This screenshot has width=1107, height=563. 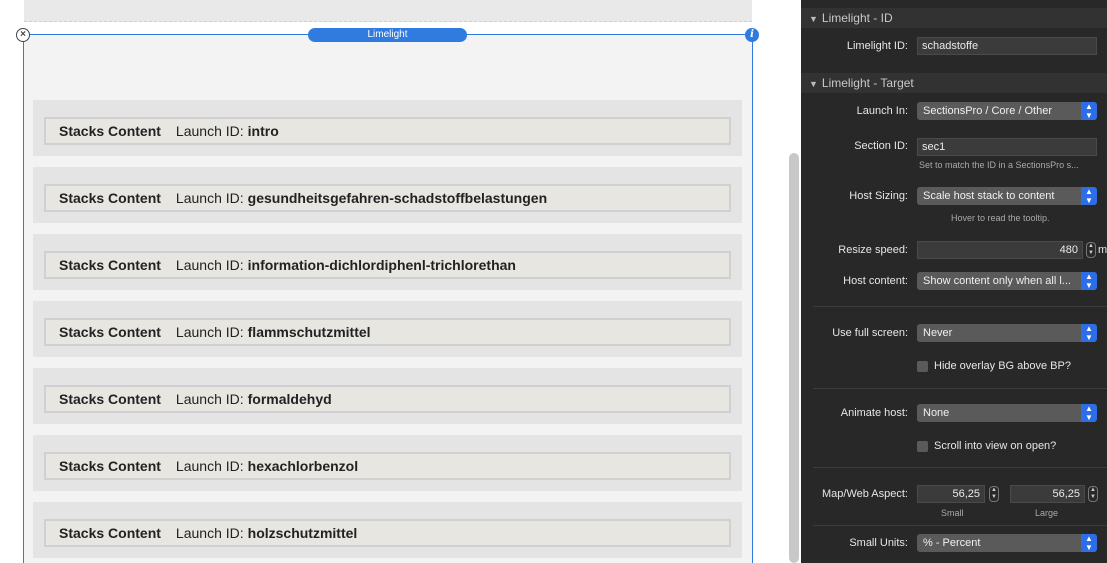 What do you see at coordinates (1000, 218) in the screenshot?
I see `host-sizing-hint: Hover to read the tooltip.` at bounding box center [1000, 218].